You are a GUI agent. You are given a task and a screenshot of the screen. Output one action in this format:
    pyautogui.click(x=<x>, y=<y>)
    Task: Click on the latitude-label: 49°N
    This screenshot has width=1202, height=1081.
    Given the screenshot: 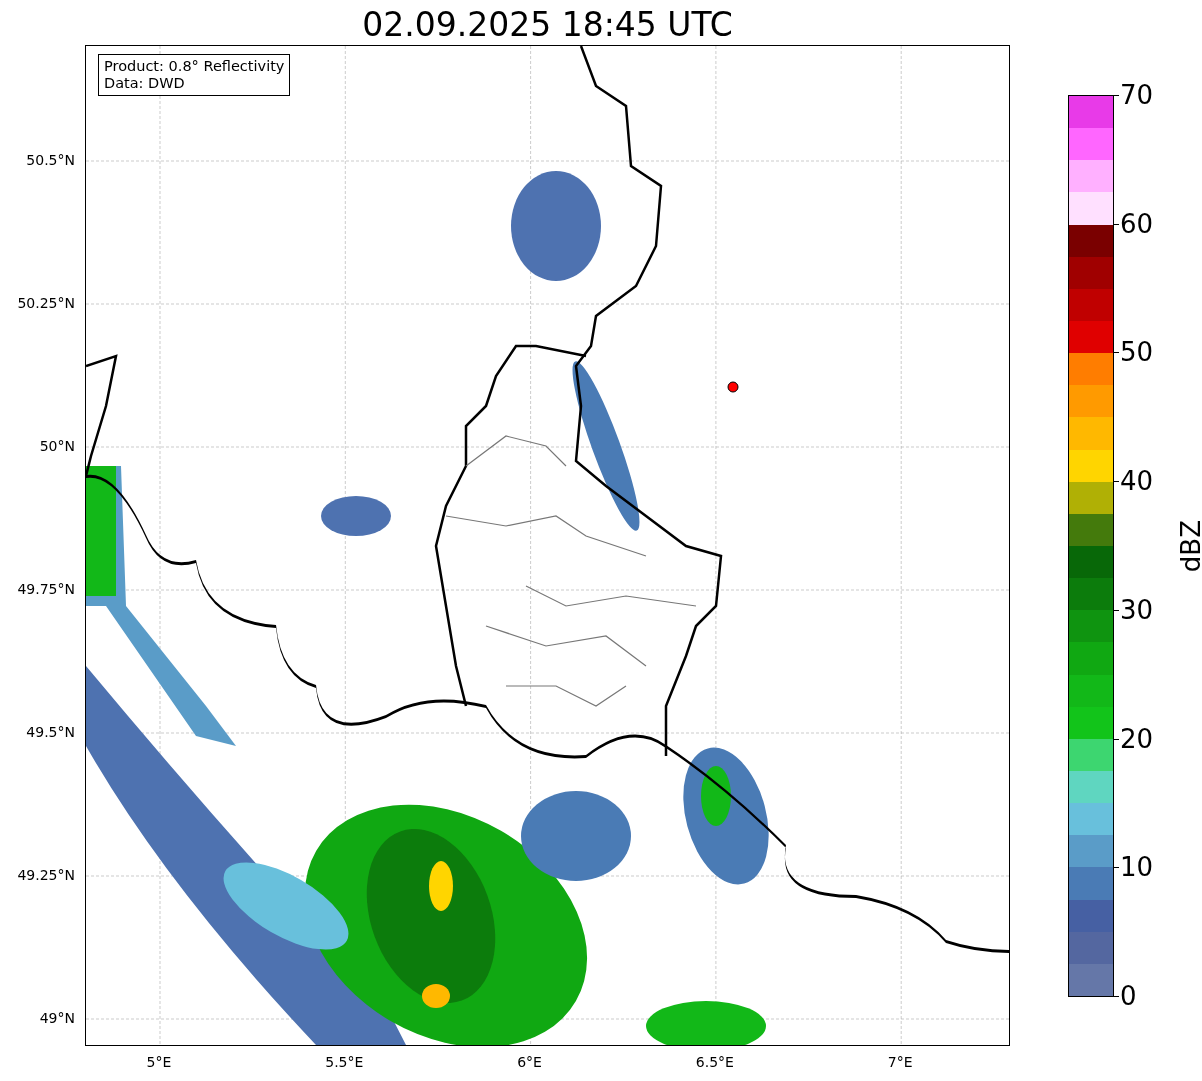 What is the action you would take?
    pyautogui.click(x=57, y=1018)
    